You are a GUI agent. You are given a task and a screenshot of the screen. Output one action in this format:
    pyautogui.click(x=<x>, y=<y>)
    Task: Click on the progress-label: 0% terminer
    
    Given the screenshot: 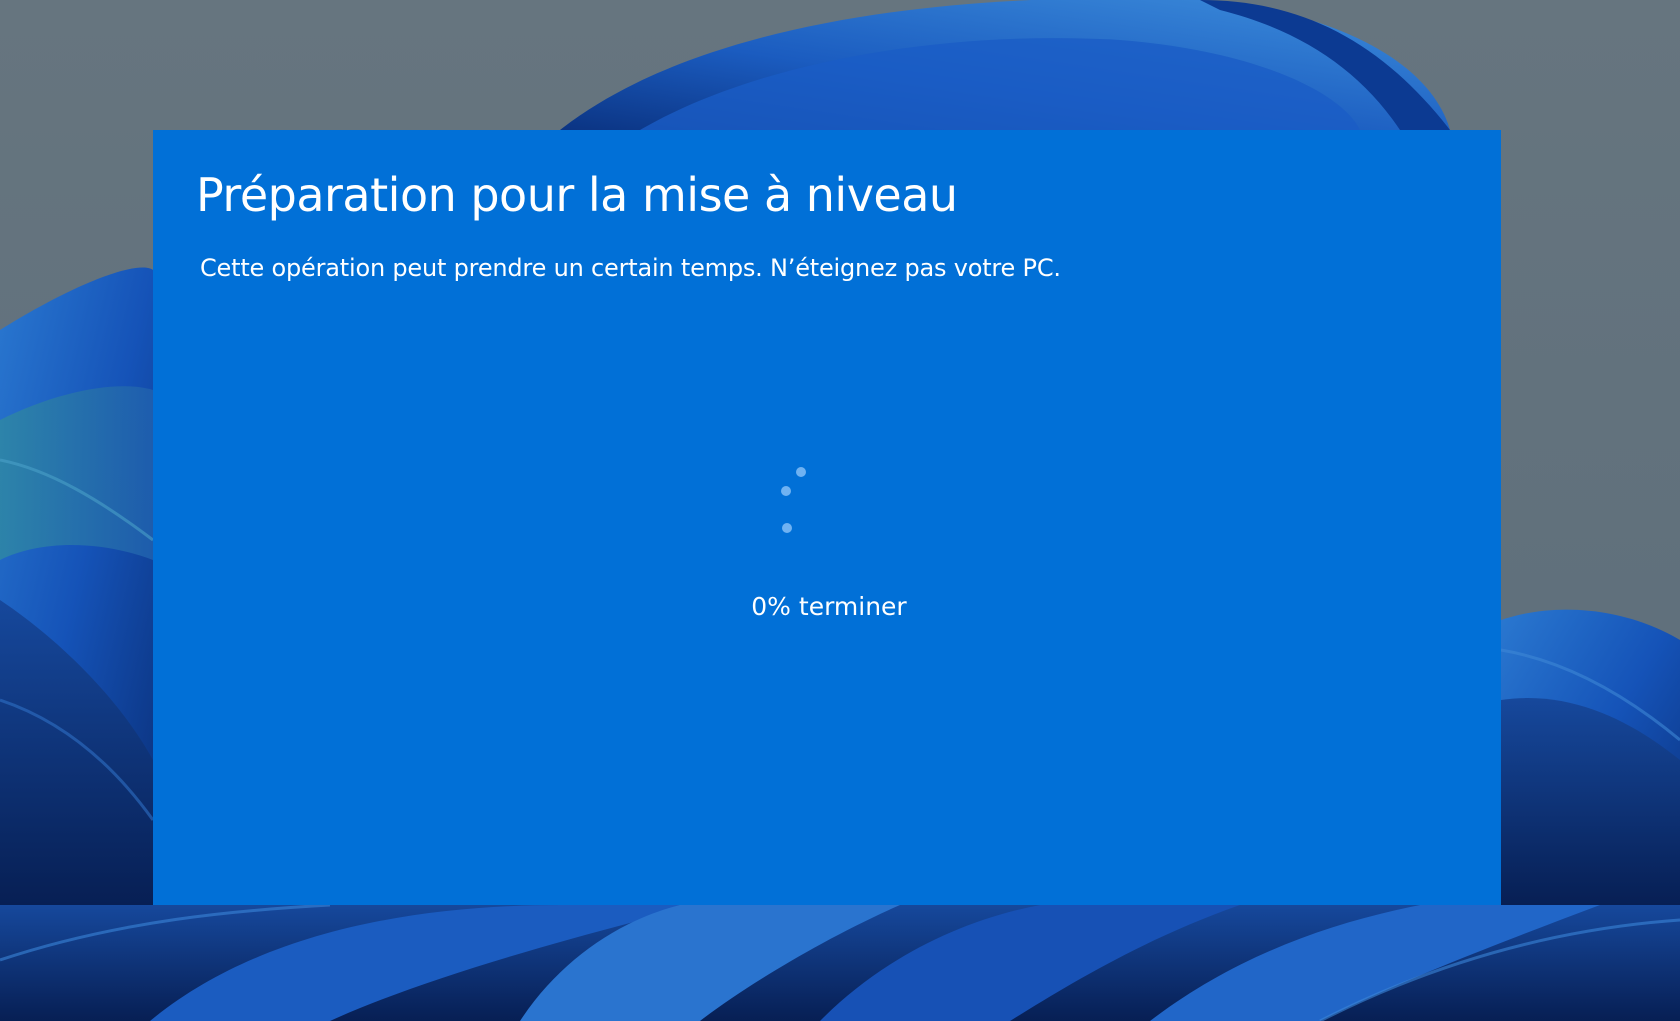 What is the action you would take?
    pyautogui.click(x=829, y=606)
    